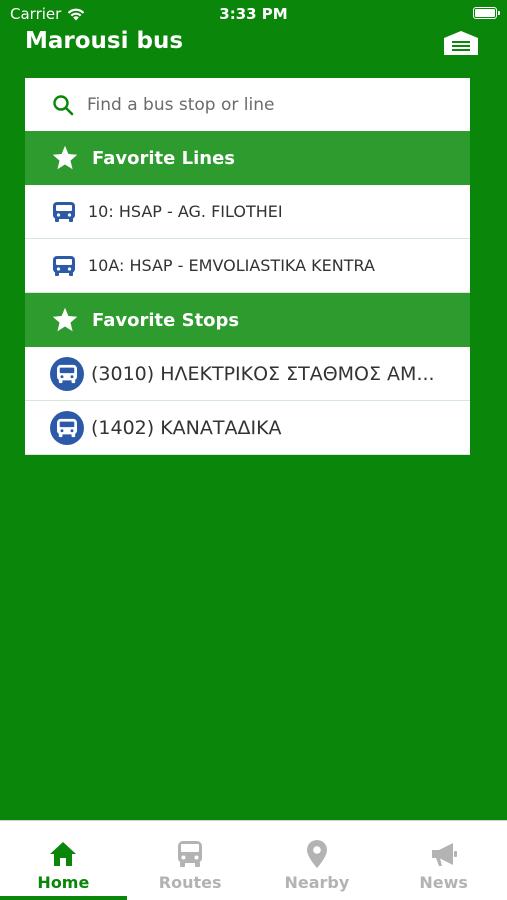 This screenshot has width=507, height=900. Describe the element at coordinates (247, 158) in the screenshot. I see `favorite-lines-header: Favorite Lines` at that location.